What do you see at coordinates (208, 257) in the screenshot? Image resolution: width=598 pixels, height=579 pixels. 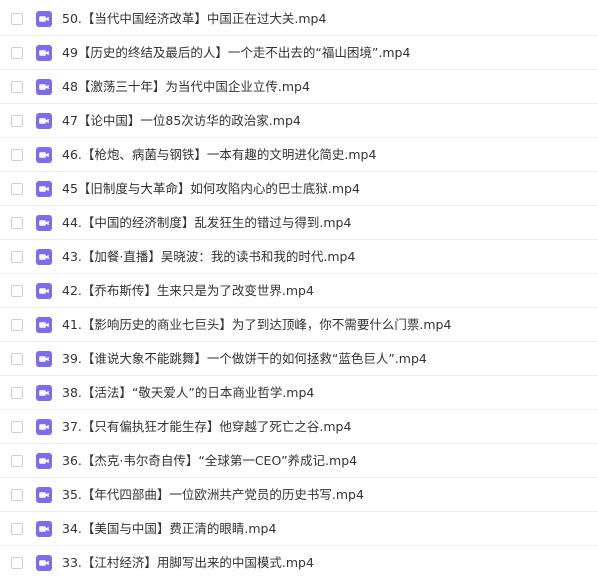 I see `file-name: 43.【加餐·直播】吴晓波：我的读书和我的时代.mp4` at bounding box center [208, 257].